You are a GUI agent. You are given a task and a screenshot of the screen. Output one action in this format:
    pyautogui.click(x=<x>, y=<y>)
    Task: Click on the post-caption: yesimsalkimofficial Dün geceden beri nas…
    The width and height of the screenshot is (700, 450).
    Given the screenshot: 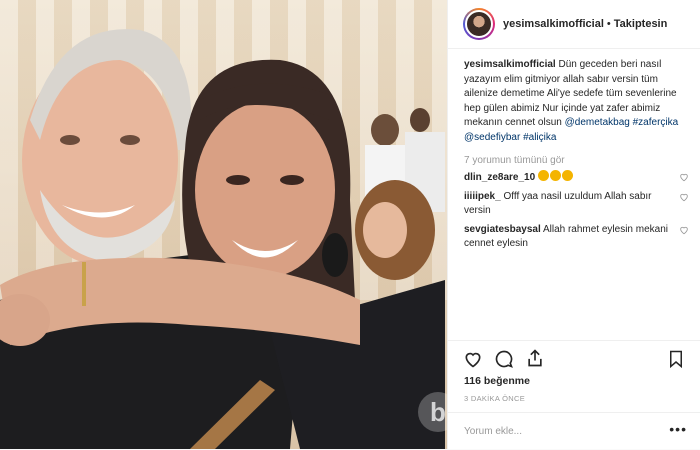 What is the action you would take?
    pyautogui.click(x=575, y=101)
    